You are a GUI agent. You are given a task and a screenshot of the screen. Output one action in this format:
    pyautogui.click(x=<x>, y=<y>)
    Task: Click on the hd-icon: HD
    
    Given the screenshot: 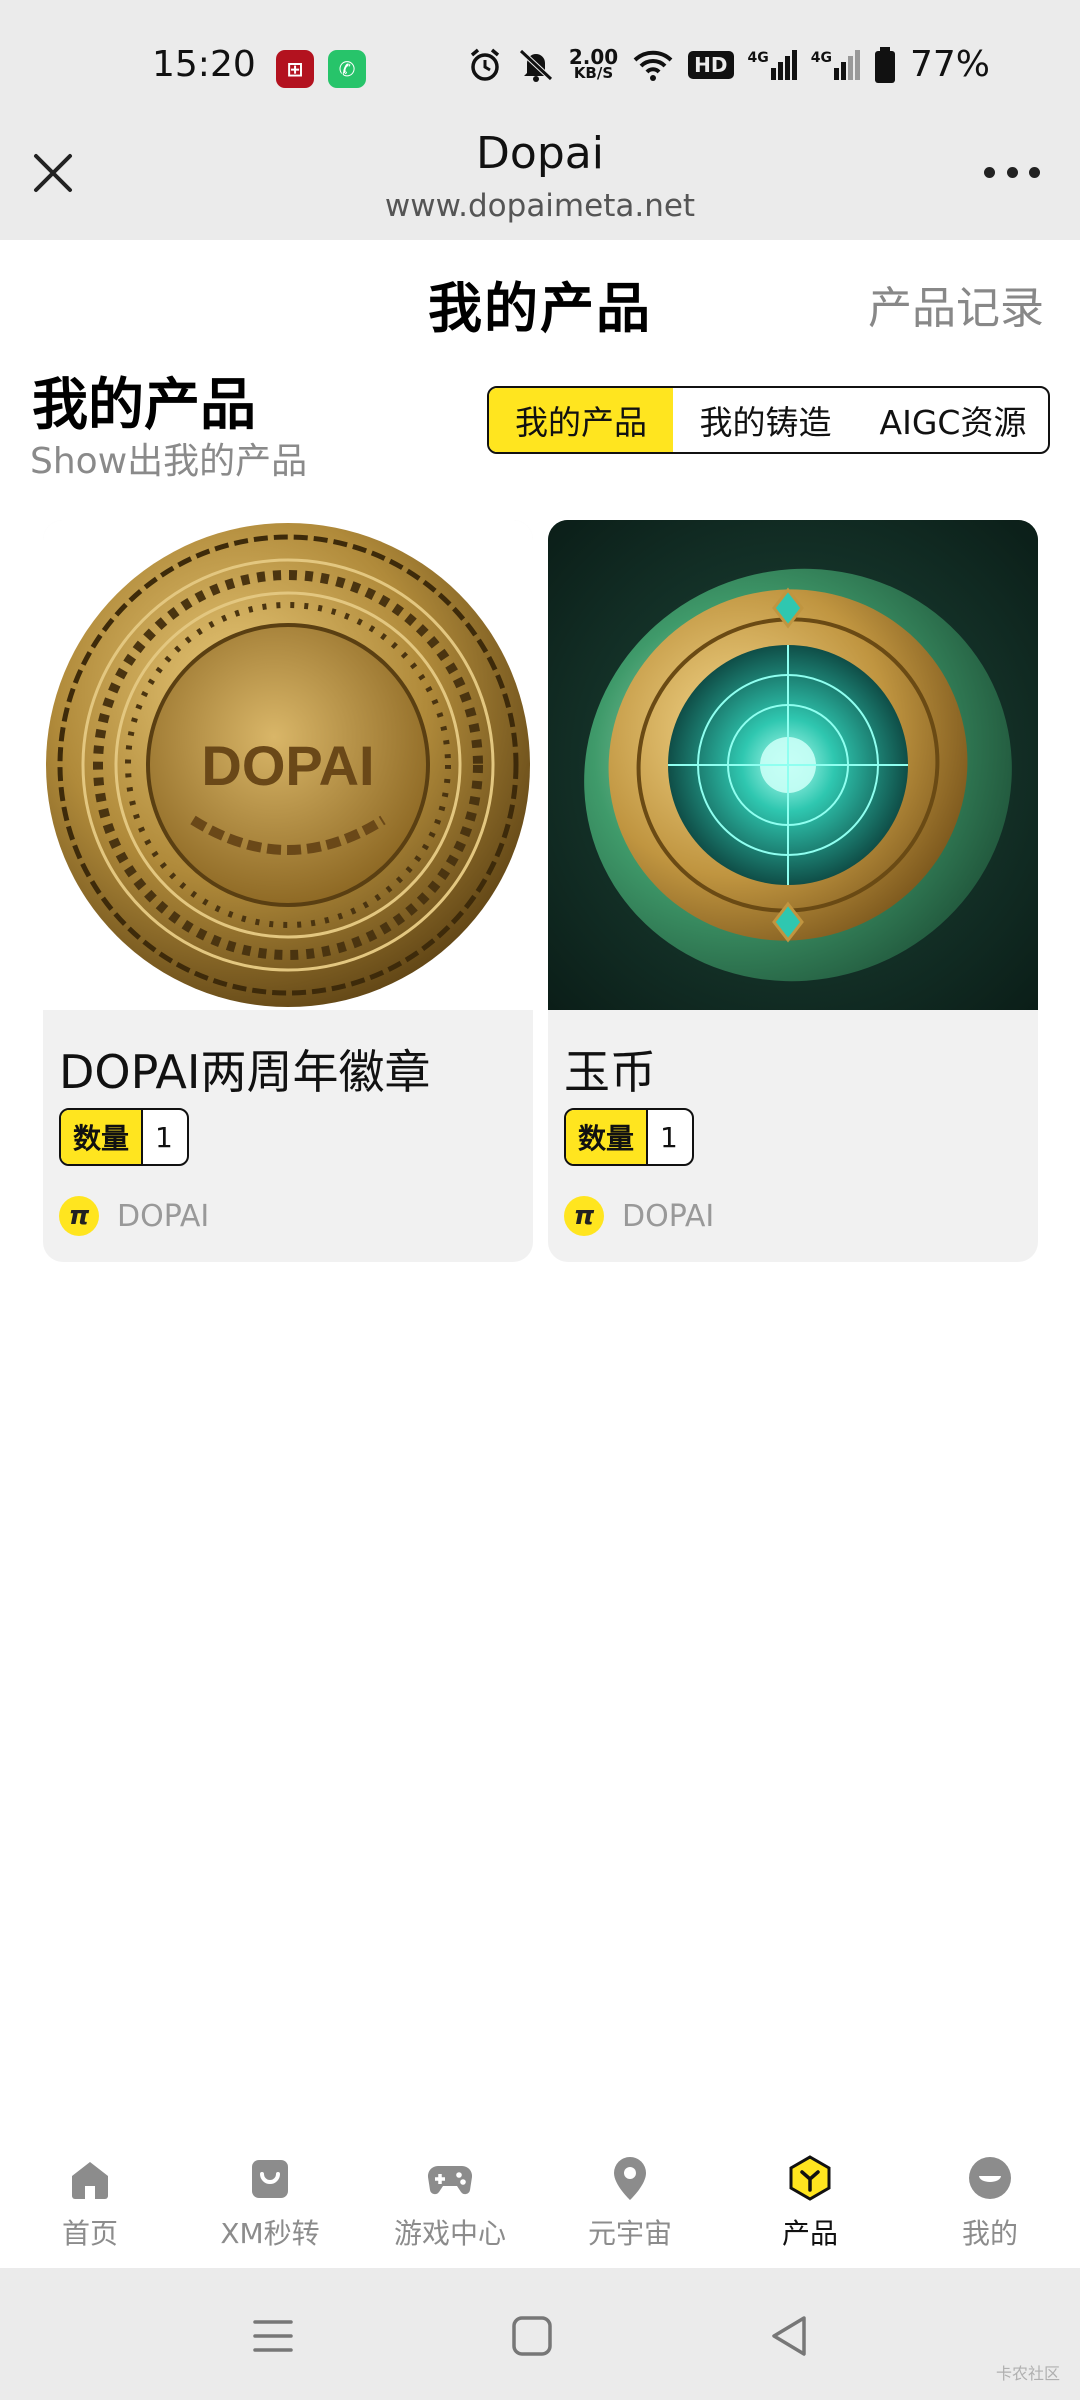 What is the action you would take?
    pyautogui.click(x=711, y=64)
    